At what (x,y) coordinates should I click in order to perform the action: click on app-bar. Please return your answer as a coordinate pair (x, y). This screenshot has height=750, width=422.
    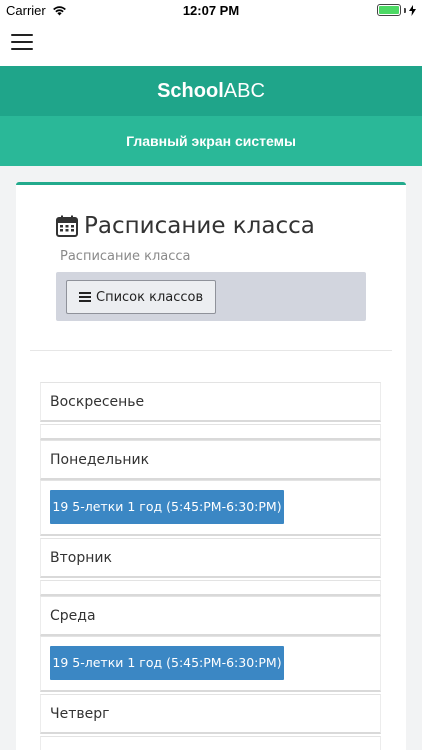
    Looking at the image, I should click on (211, 44).